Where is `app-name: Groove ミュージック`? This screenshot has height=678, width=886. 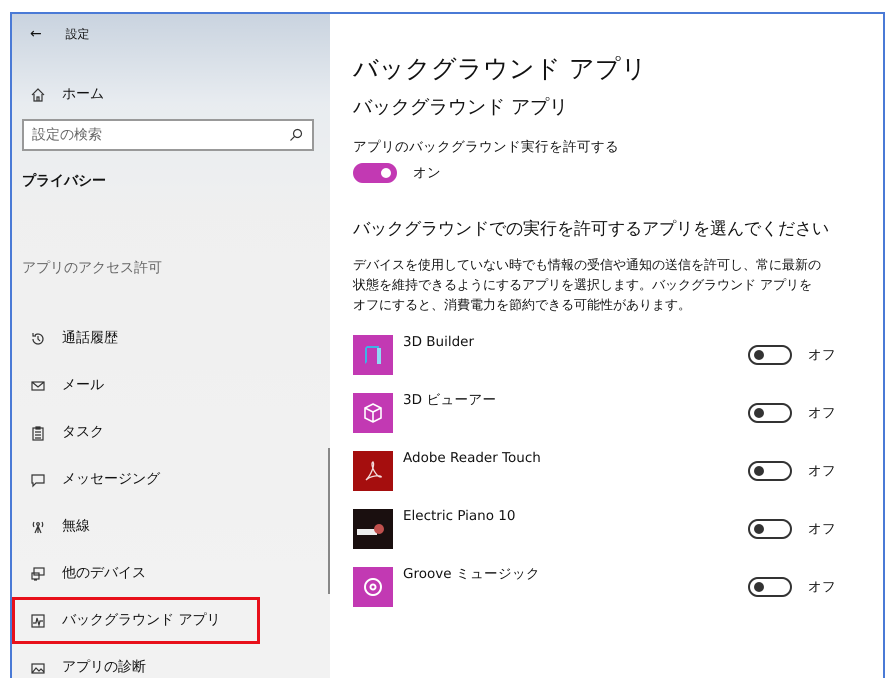 app-name: Groove ミュージック is located at coordinates (471, 574).